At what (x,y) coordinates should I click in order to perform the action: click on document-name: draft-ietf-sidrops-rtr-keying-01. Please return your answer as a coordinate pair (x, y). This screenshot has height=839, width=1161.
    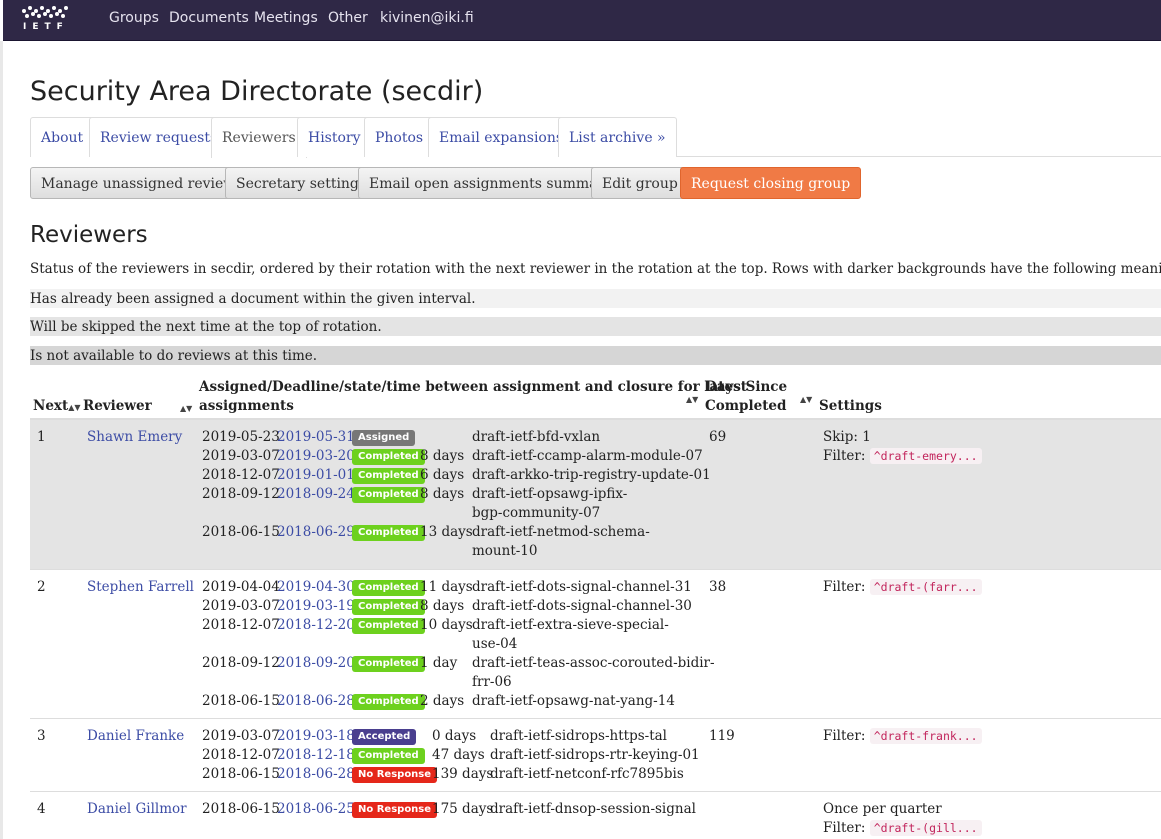
    Looking at the image, I should click on (595, 755).